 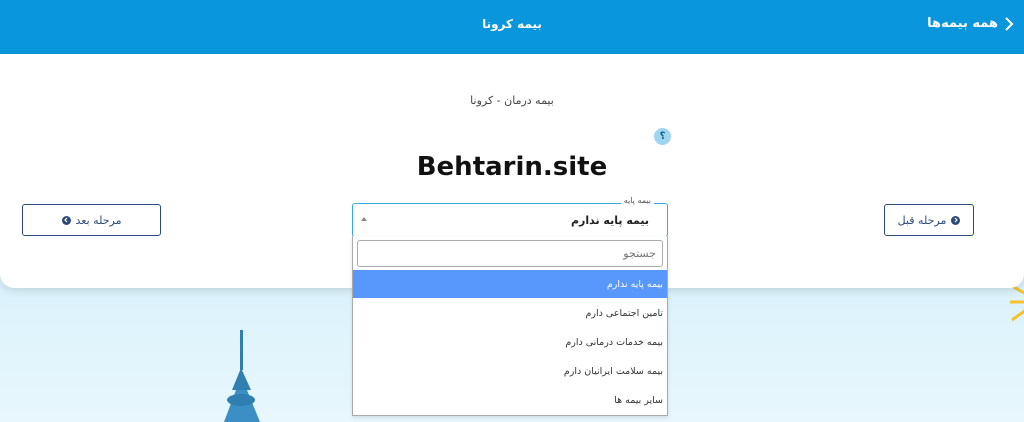 What do you see at coordinates (98, 220) in the screenshot?
I see `next-step-label: مرحله بعد` at bounding box center [98, 220].